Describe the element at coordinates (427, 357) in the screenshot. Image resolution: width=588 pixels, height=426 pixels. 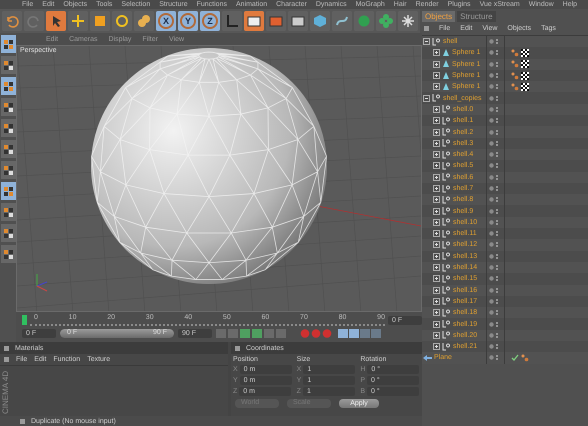
I see `arrow-icon` at that location.